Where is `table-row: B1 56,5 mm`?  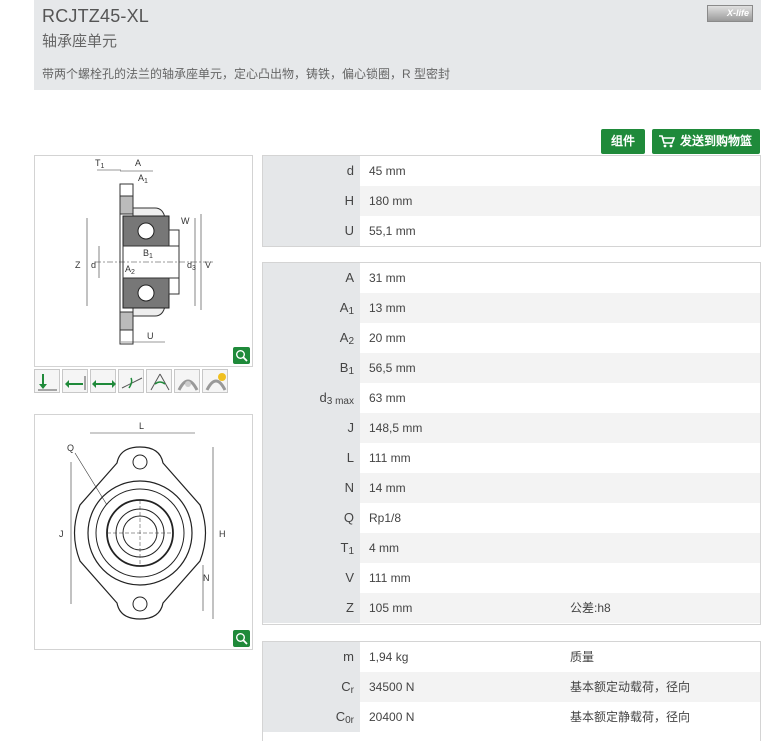
table-row: B1 56,5 mm is located at coordinates (511, 368).